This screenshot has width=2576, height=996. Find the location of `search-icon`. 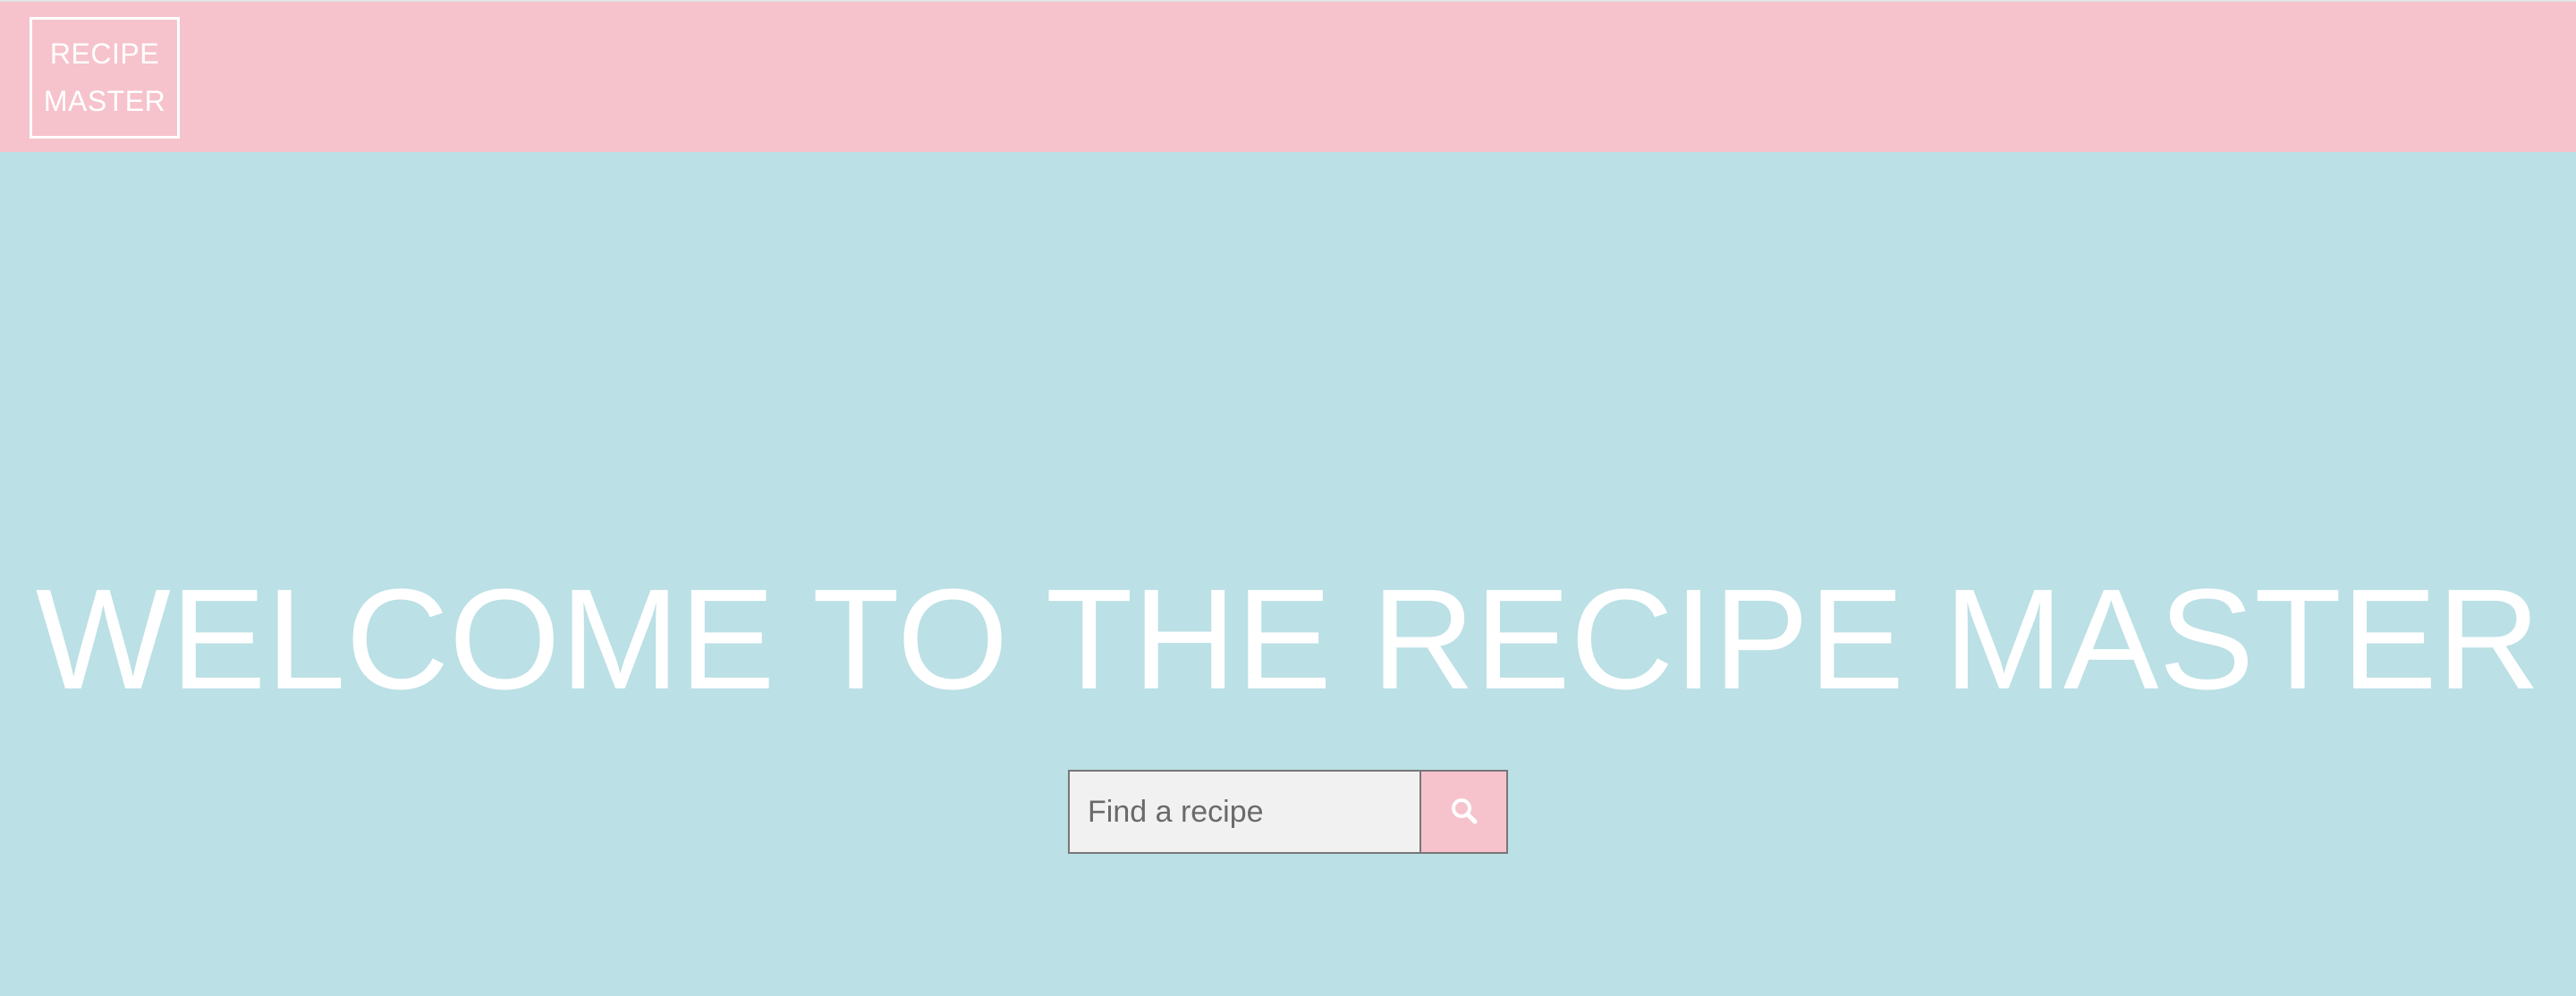

search-icon is located at coordinates (1464, 812).